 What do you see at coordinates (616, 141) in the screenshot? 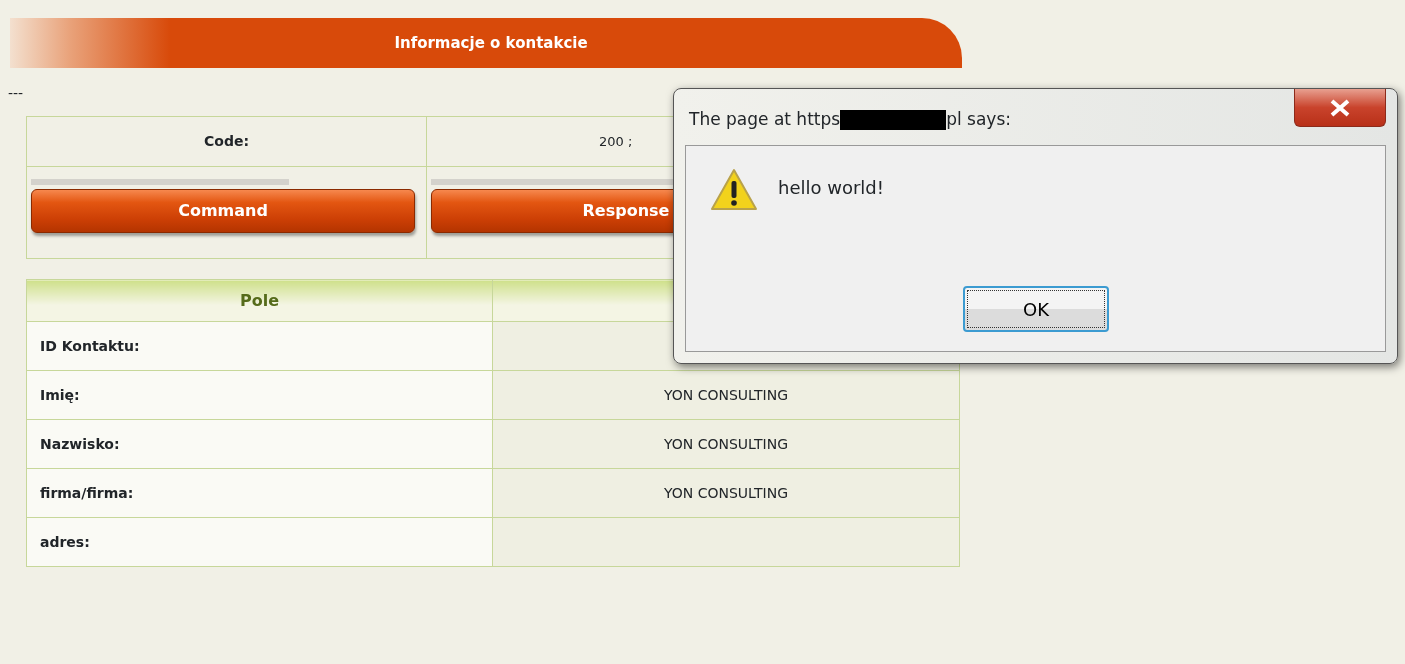
I see `status-value: 200 ;` at bounding box center [616, 141].